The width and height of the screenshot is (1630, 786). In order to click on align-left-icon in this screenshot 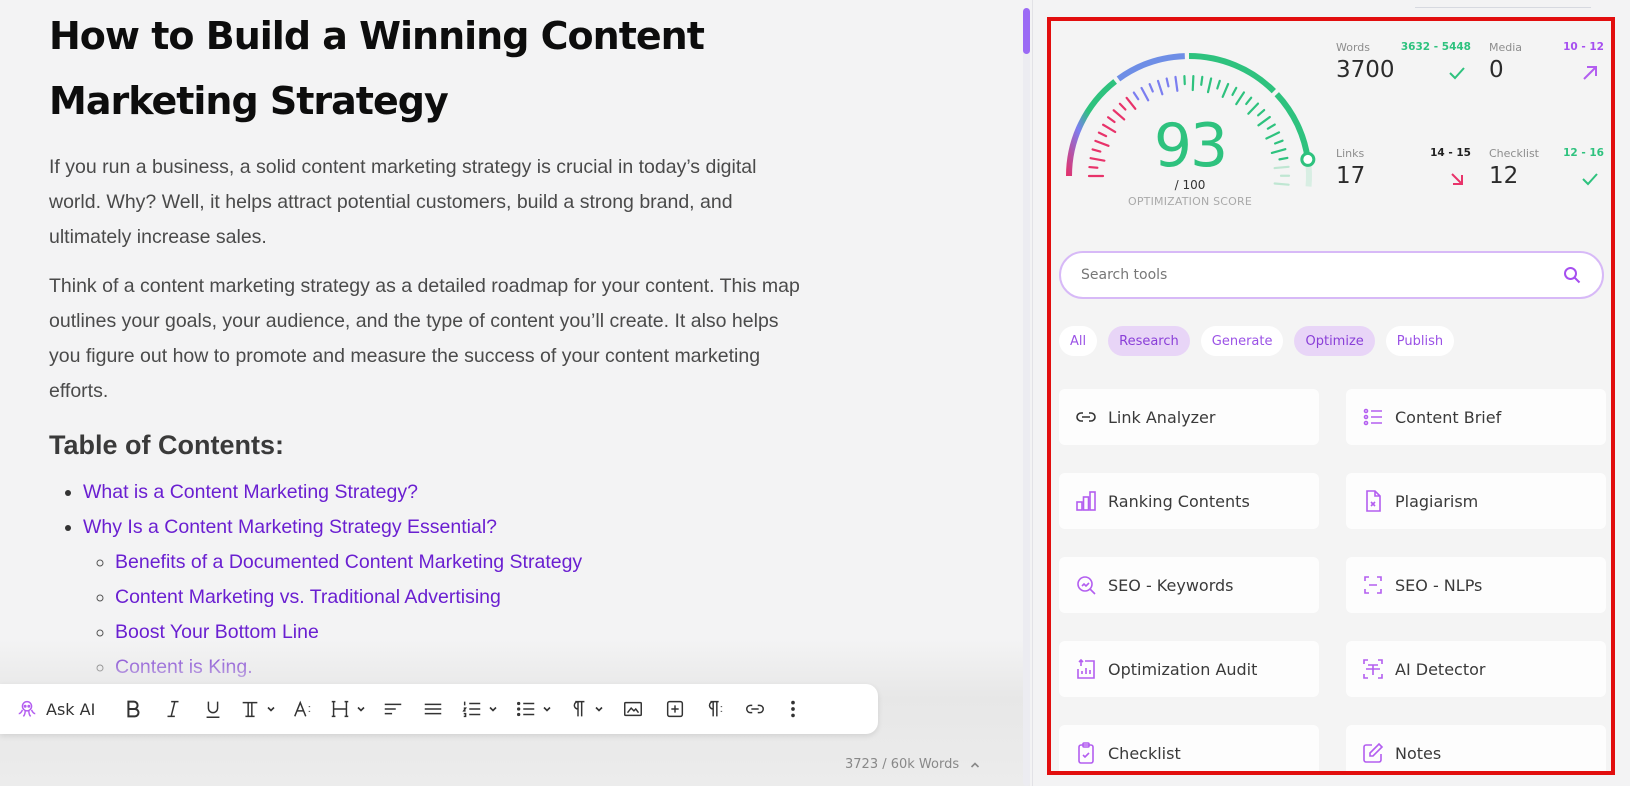, I will do `click(393, 709)`.